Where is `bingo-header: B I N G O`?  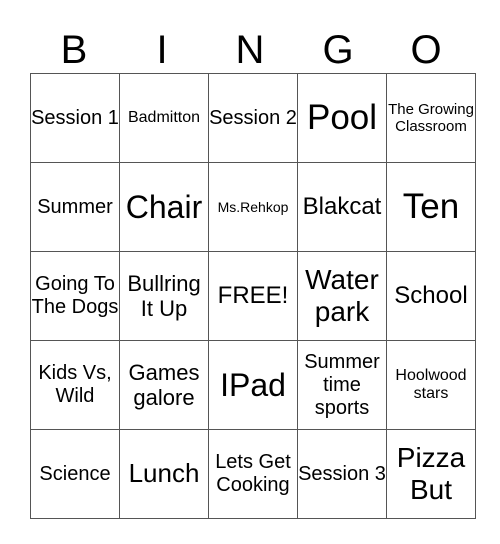 bingo-header: B I N G O is located at coordinates (250, 50).